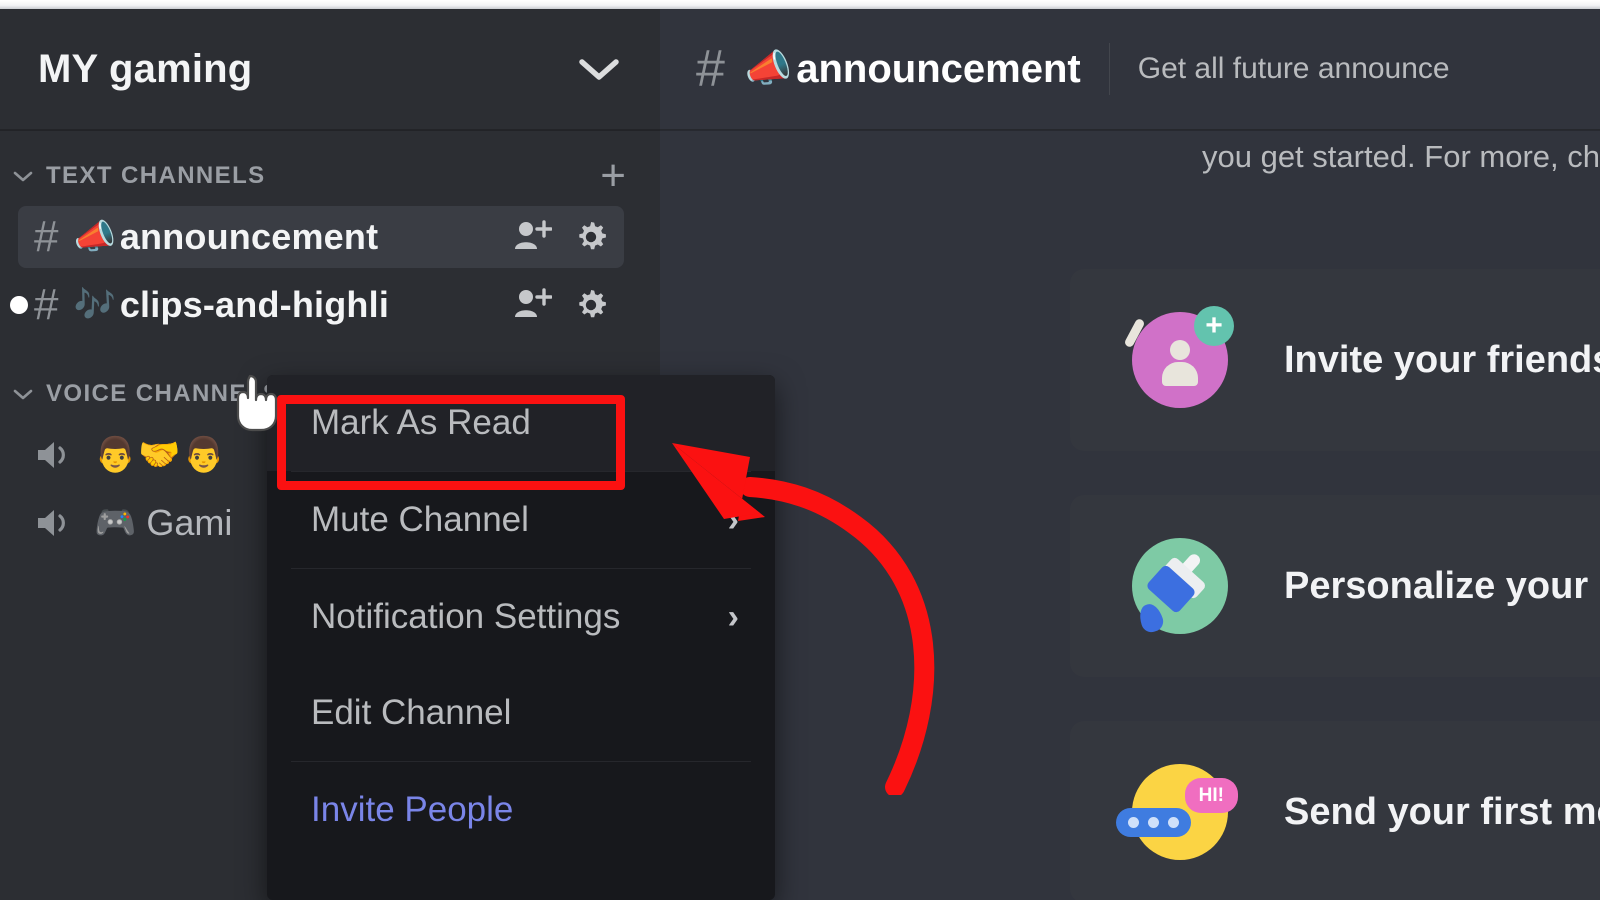 Image resolution: width=1600 pixels, height=900 pixels. Describe the element at coordinates (116, 523) in the screenshot. I see `gamepad-icon: 🎮` at that location.